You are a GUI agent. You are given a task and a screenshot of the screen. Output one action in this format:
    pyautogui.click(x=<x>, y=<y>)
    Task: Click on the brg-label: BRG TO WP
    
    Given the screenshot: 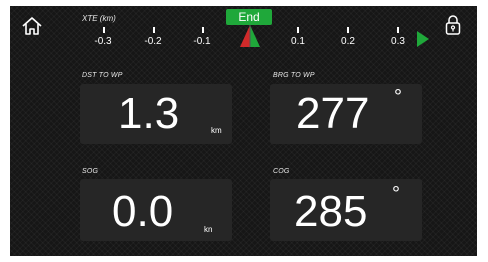 What is the action you would take?
    pyautogui.click(x=294, y=75)
    